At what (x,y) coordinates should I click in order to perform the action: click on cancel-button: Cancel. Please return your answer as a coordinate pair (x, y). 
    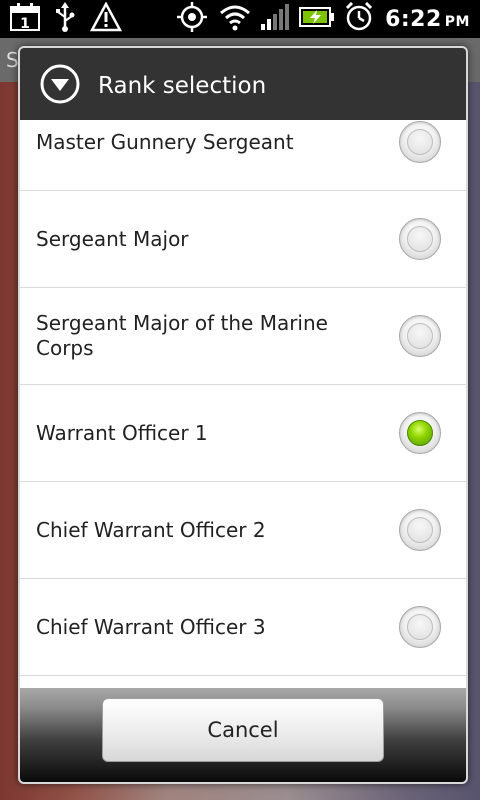
    Looking at the image, I should click on (243, 730).